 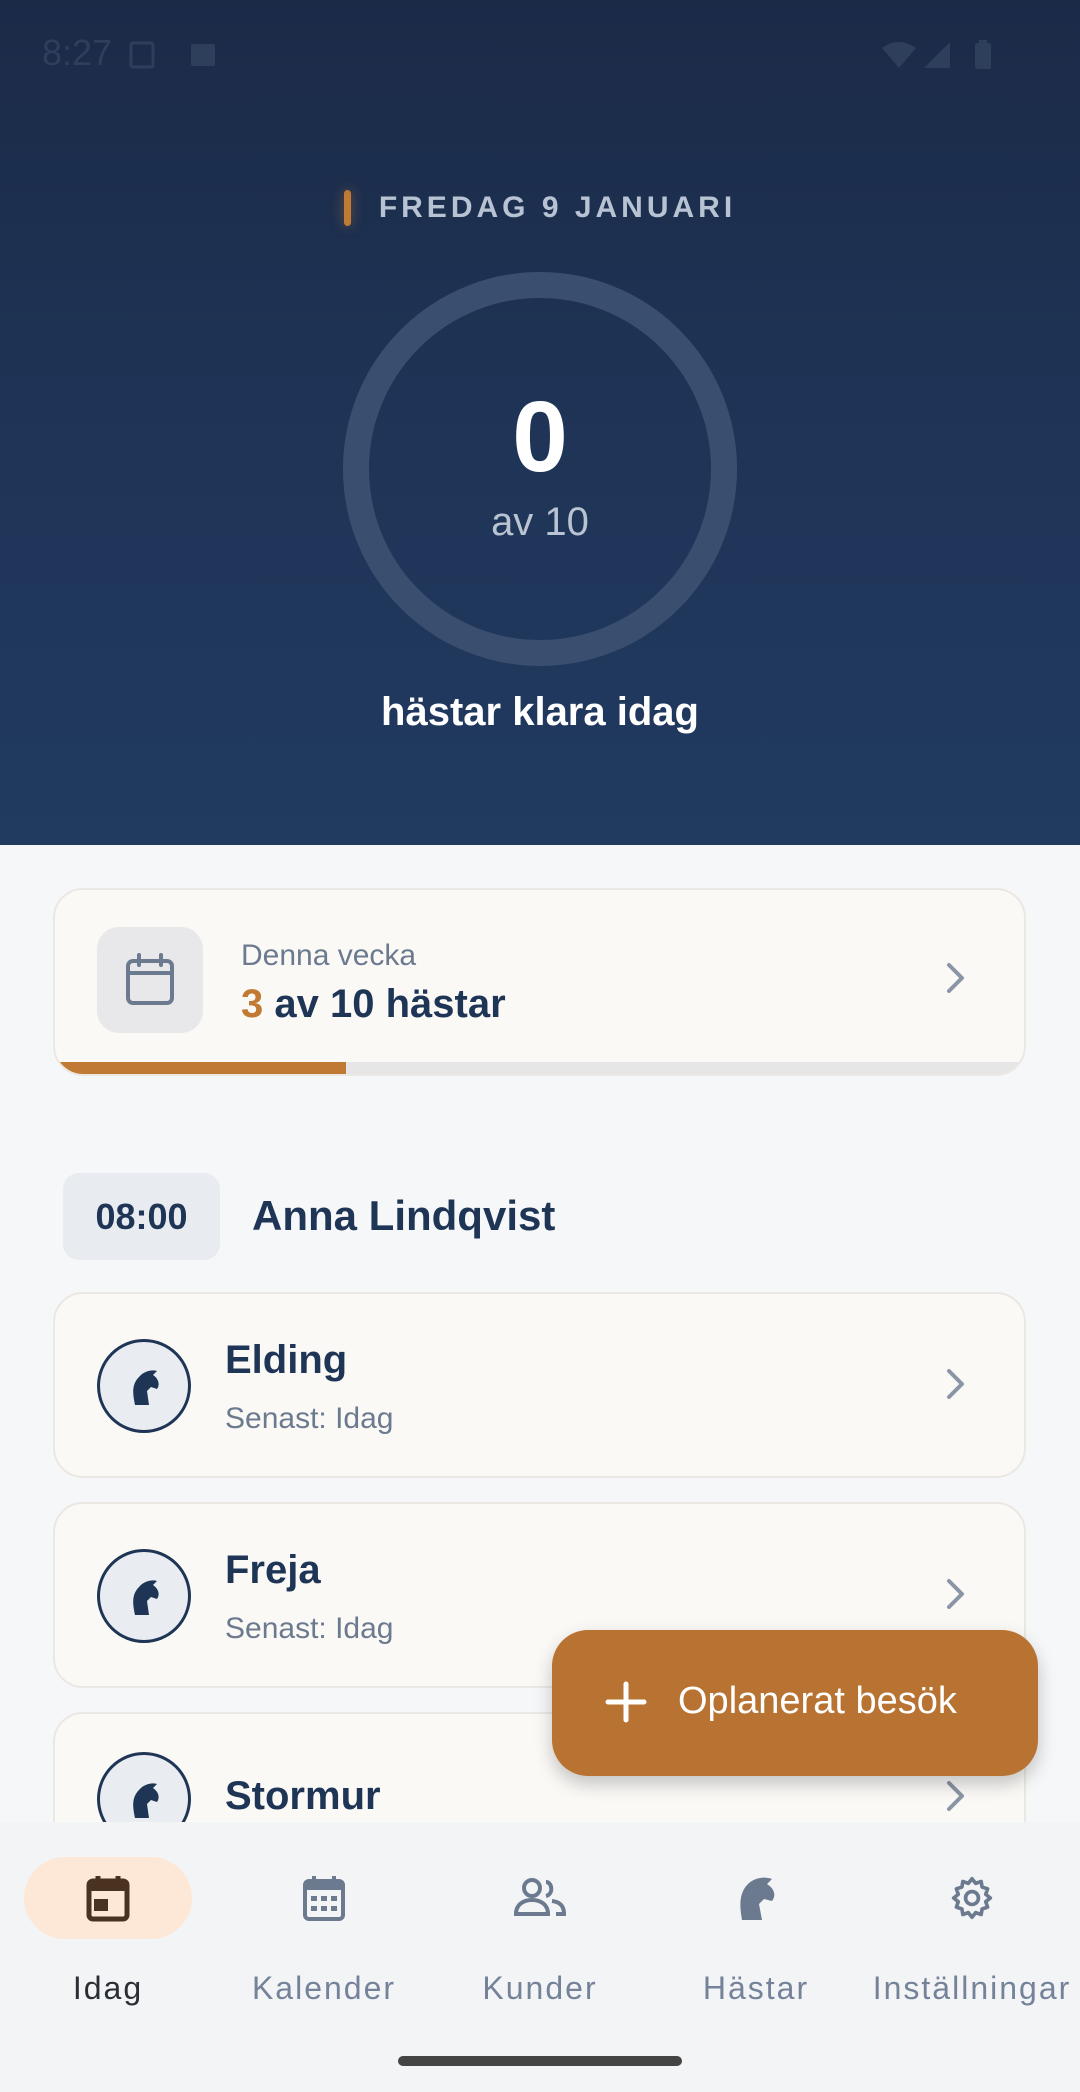 I want to click on visit-time-chip: 08:00, so click(x=141, y=1216).